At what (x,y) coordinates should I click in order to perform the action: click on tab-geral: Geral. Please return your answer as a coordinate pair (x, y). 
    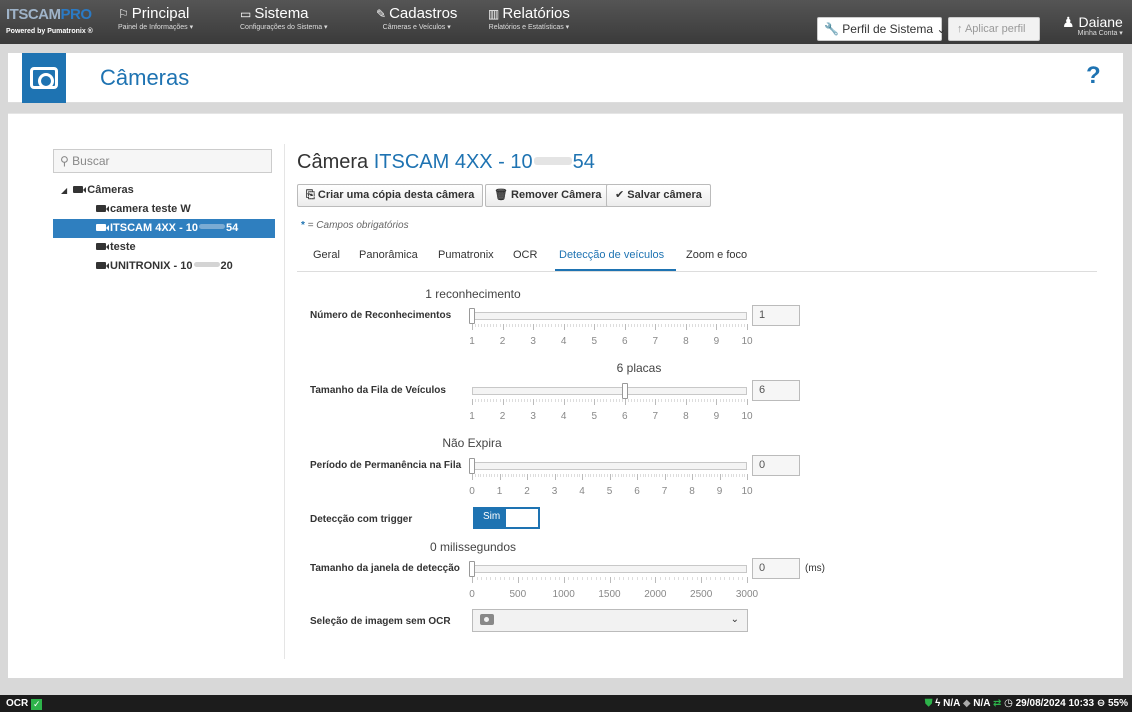
    Looking at the image, I should click on (326, 255).